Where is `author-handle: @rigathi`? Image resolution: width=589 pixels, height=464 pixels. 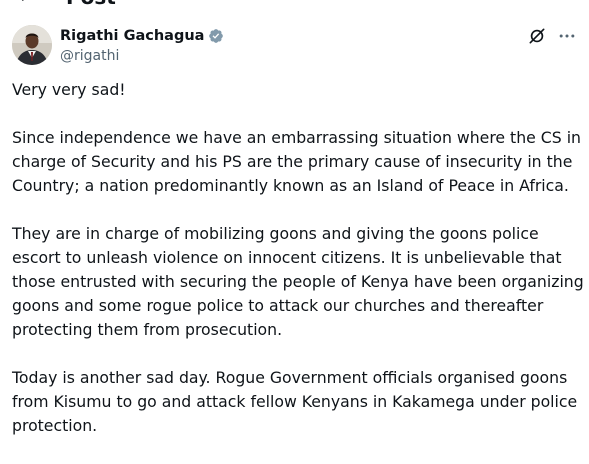 author-handle: @rigathi is located at coordinates (142, 56).